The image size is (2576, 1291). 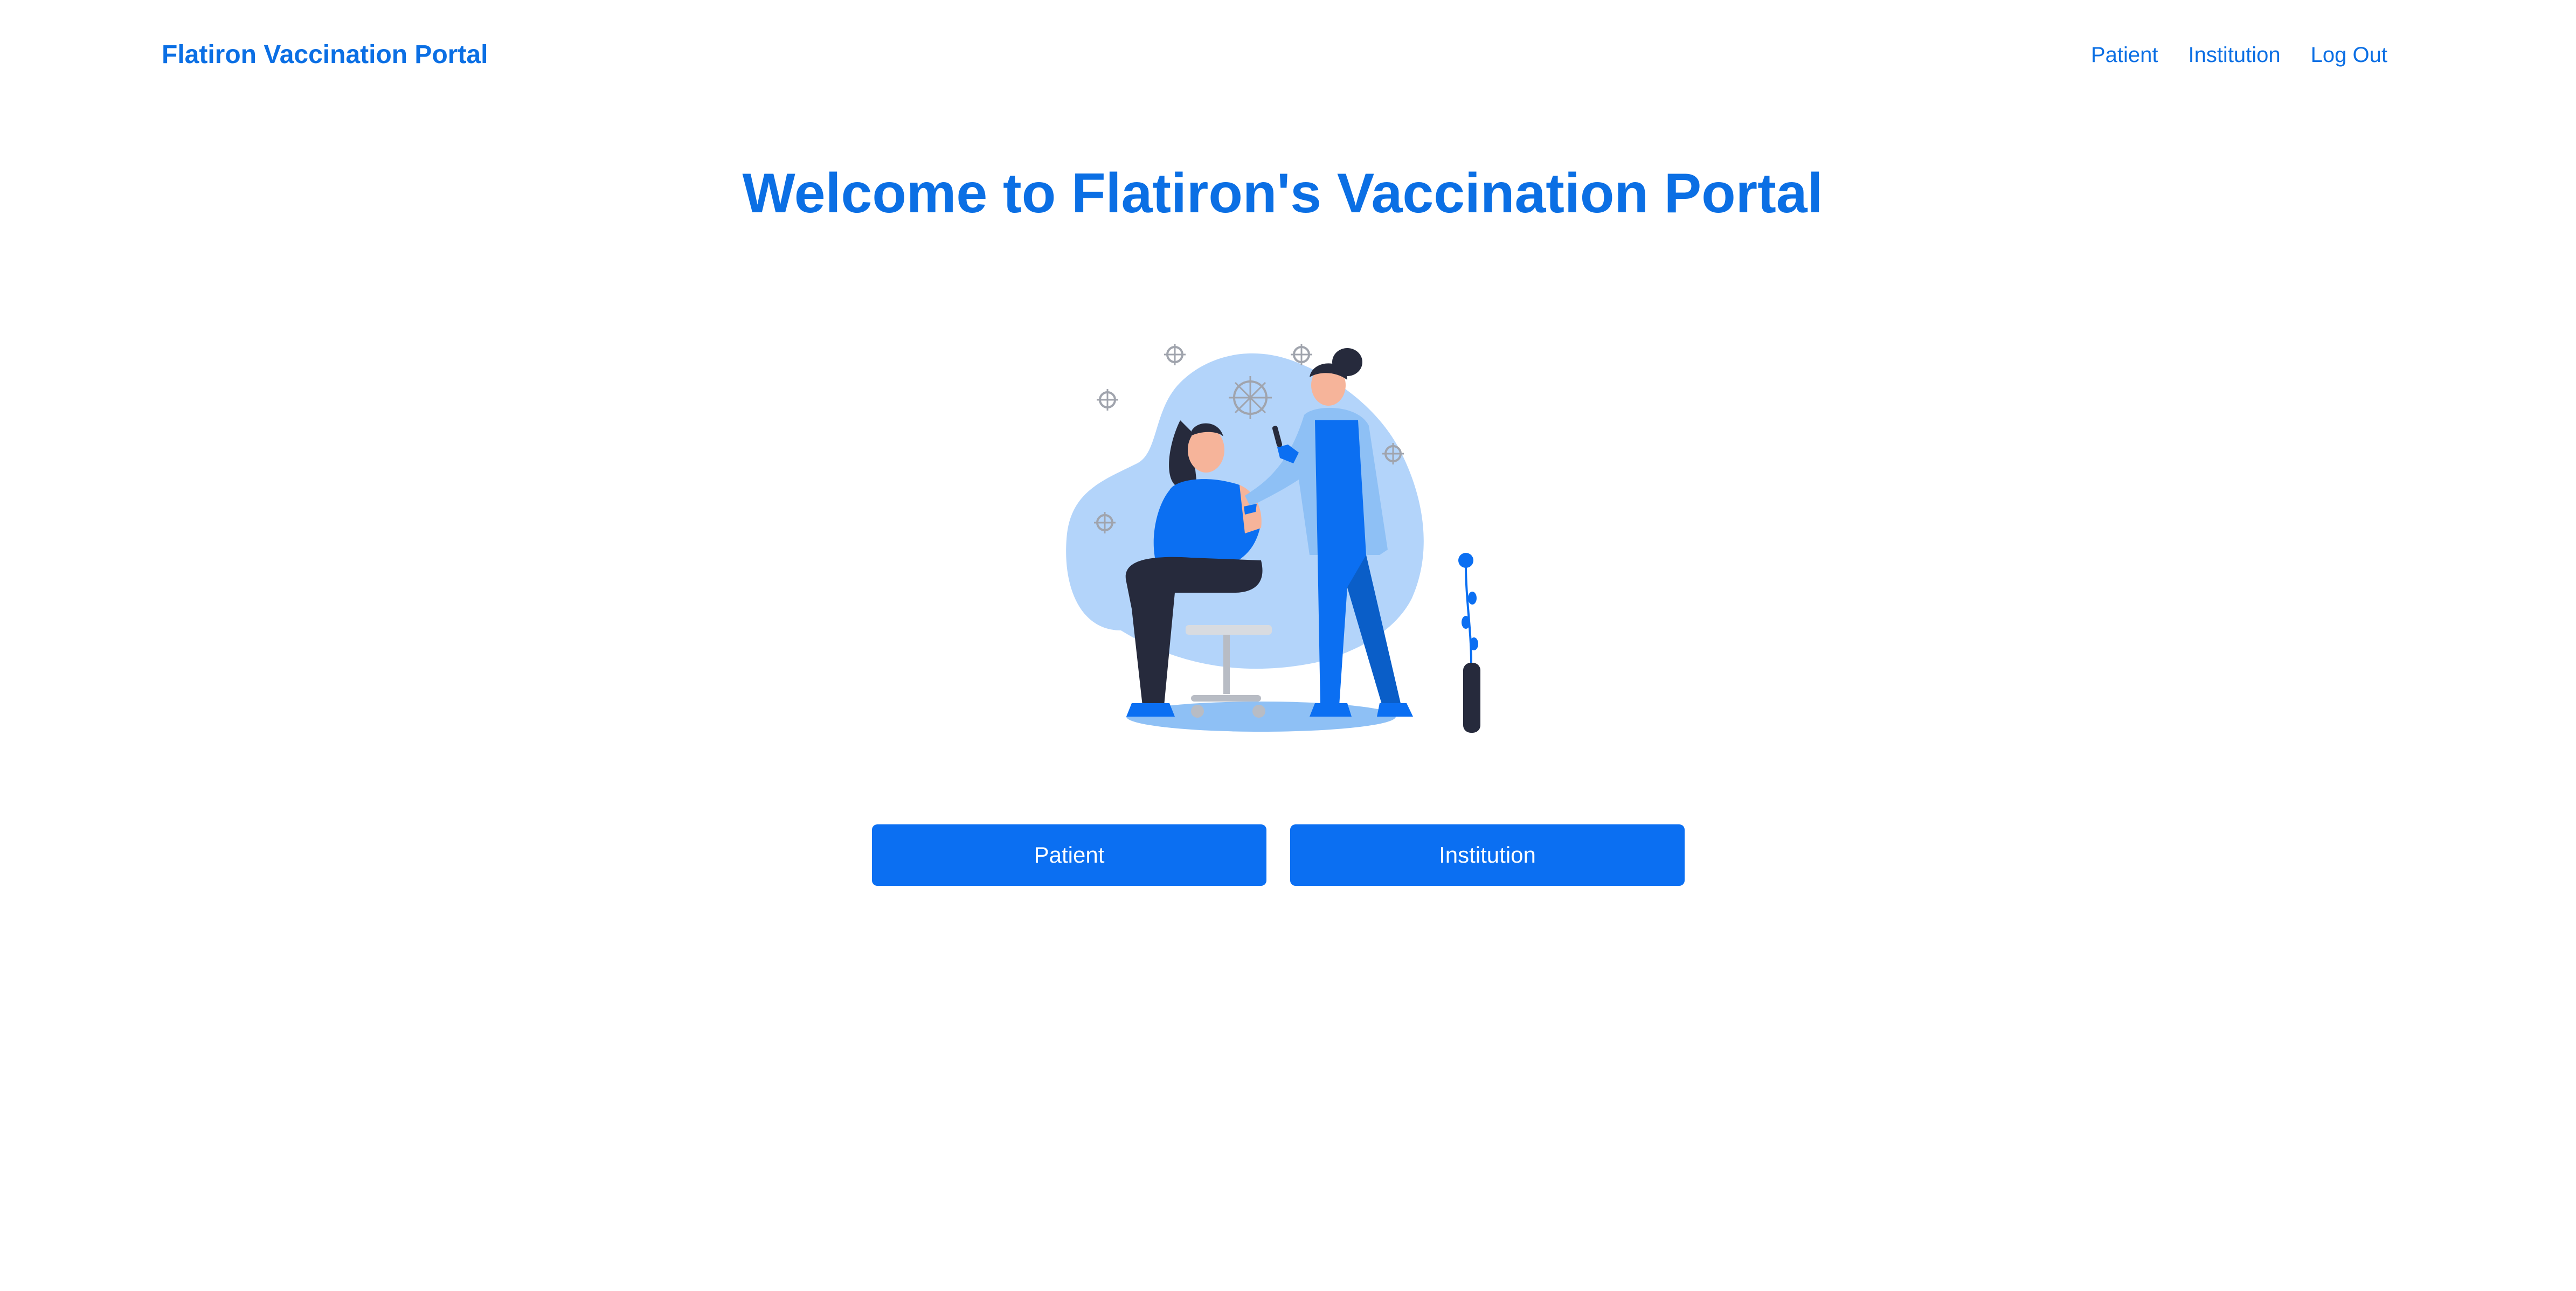 I want to click on patient-button: Patient, so click(x=1069, y=855).